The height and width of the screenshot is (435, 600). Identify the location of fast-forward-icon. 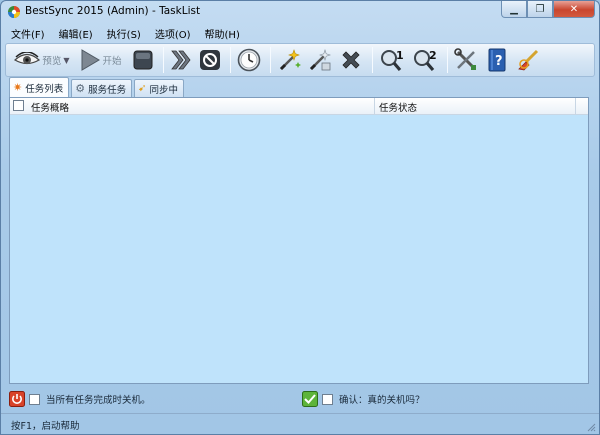
(181, 60).